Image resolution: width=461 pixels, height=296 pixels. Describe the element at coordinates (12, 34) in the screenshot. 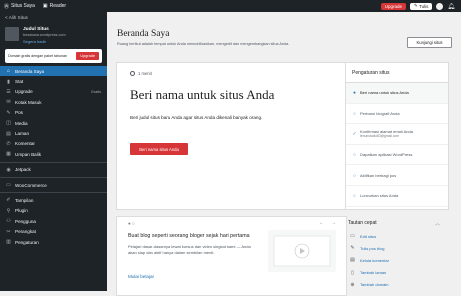

I see `site-icon` at that location.